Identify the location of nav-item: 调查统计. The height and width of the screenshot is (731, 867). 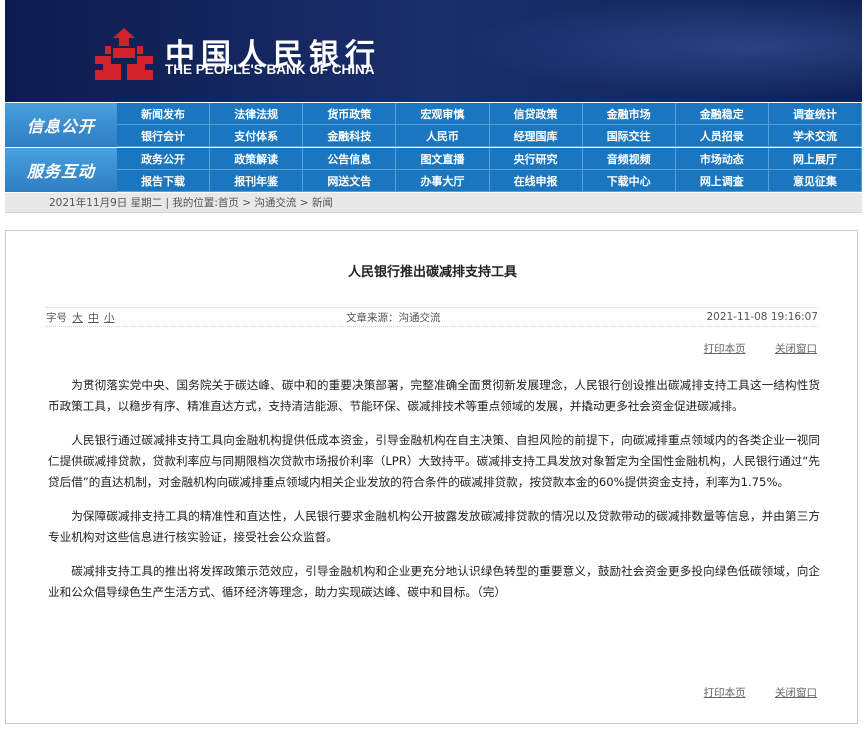
(815, 114).